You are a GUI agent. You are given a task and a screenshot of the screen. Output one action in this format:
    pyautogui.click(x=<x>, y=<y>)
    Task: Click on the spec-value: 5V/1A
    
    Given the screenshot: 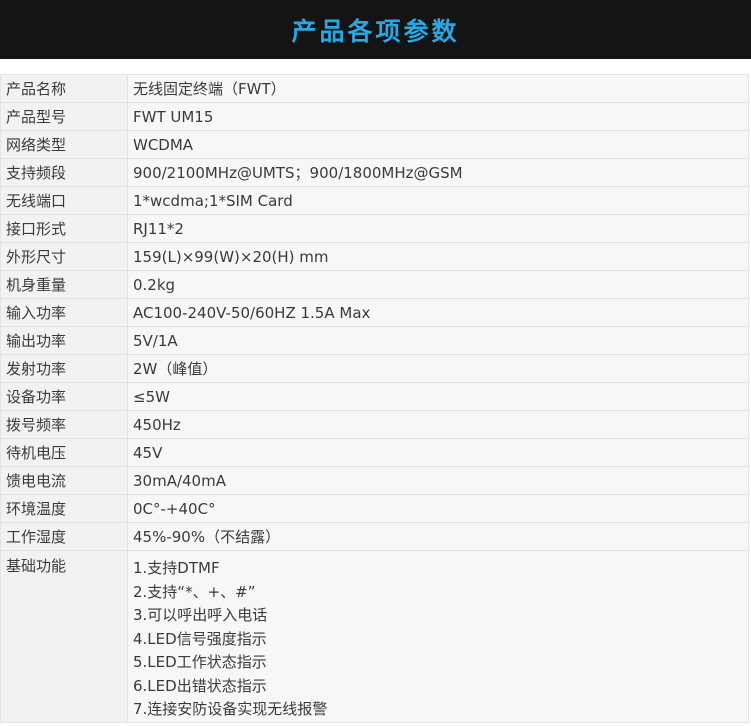 What is the action you would take?
    pyautogui.click(x=438, y=340)
    